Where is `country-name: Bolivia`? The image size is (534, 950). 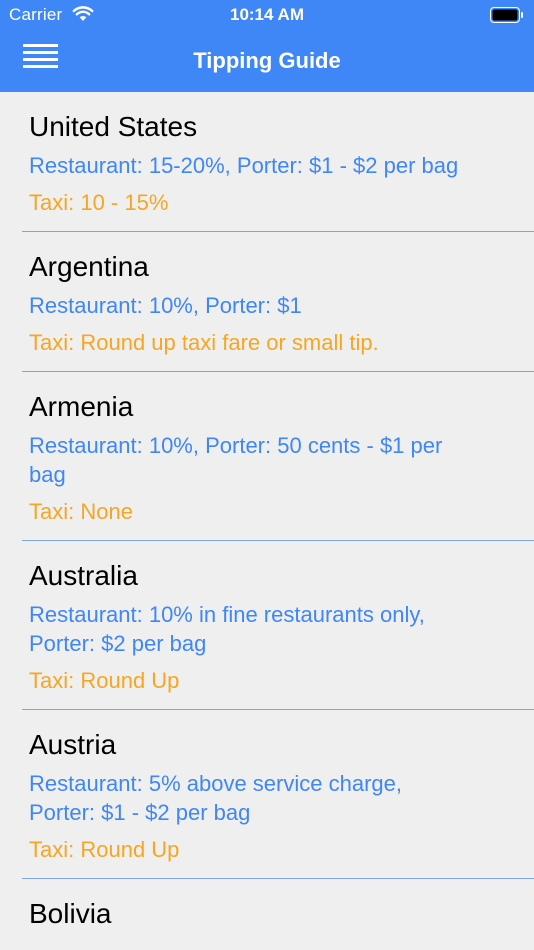 country-name: Bolivia is located at coordinates (70, 913).